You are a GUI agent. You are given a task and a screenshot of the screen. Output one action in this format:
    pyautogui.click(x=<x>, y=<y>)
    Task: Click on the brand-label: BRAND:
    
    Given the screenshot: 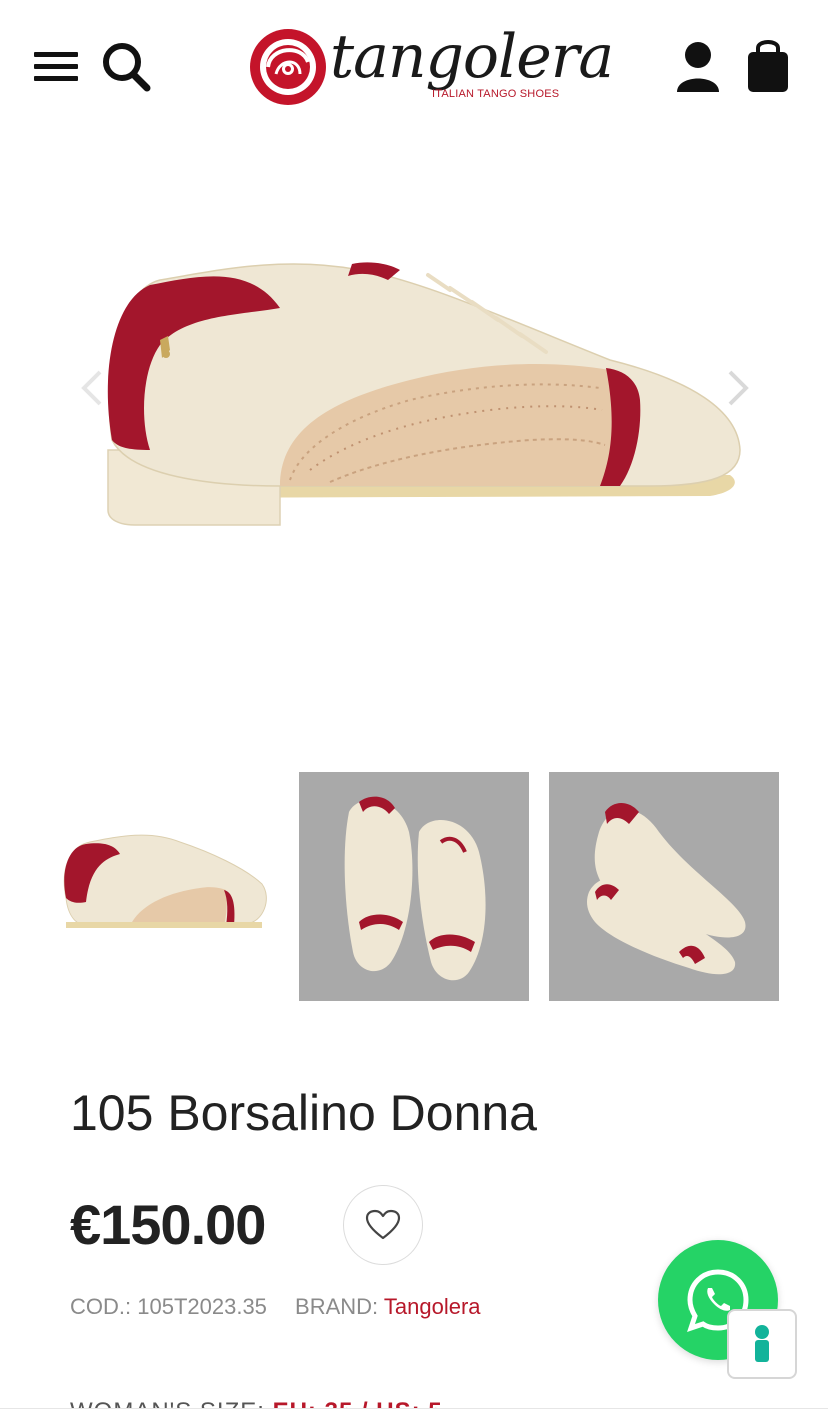 What is the action you would take?
    pyautogui.click(x=337, y=1306)
    